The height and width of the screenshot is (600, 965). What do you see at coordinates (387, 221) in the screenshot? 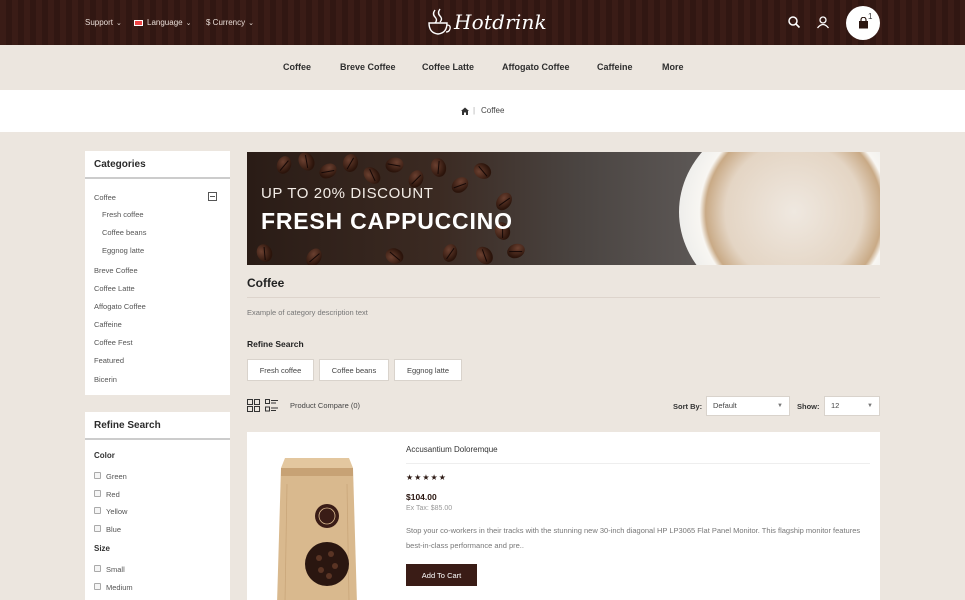
I see `banner-title: FRESH CAPPUCCINO` at bounding box center [387, 221].